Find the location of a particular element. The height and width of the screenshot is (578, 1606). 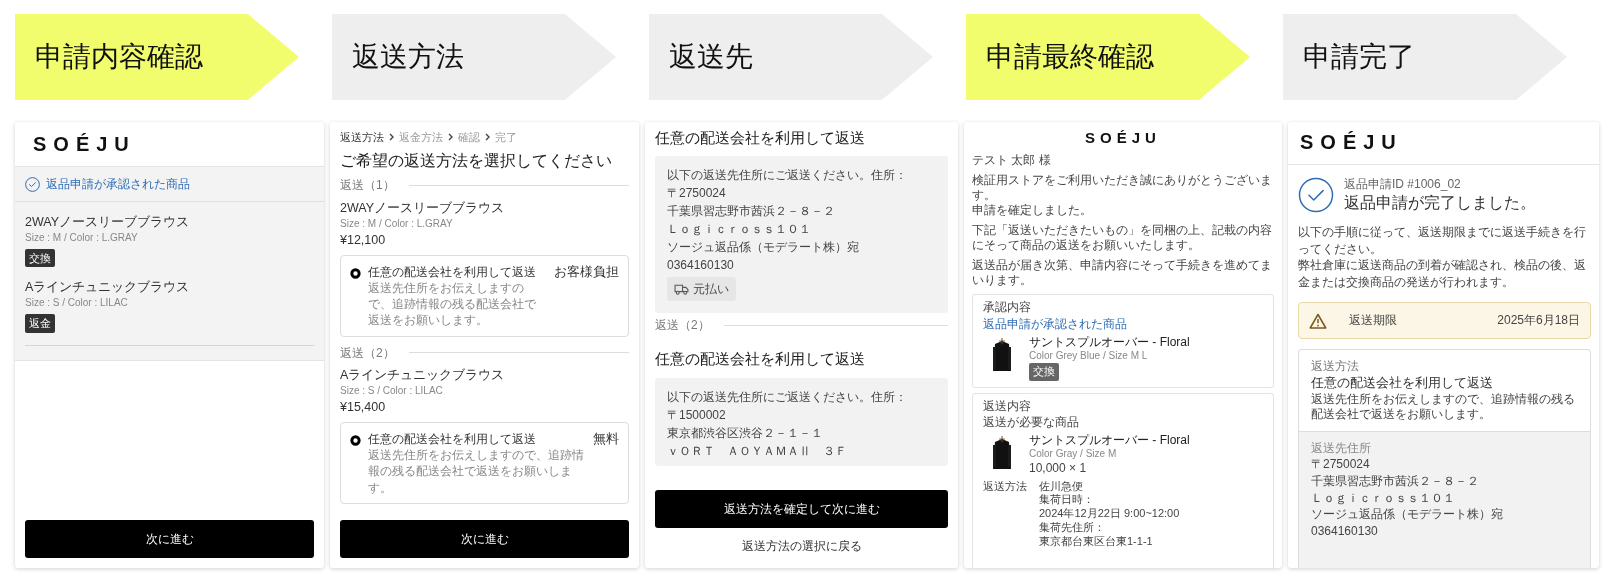

notice-link: 返品申請が承認された商品 is located at coordinates (1123, 324).